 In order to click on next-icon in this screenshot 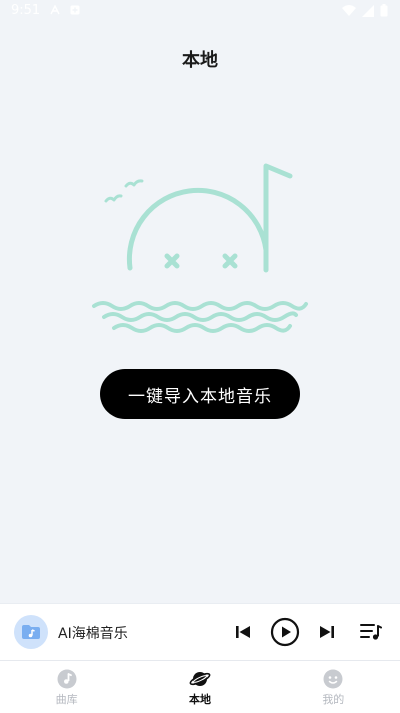, I will do `click(327, 632)`.